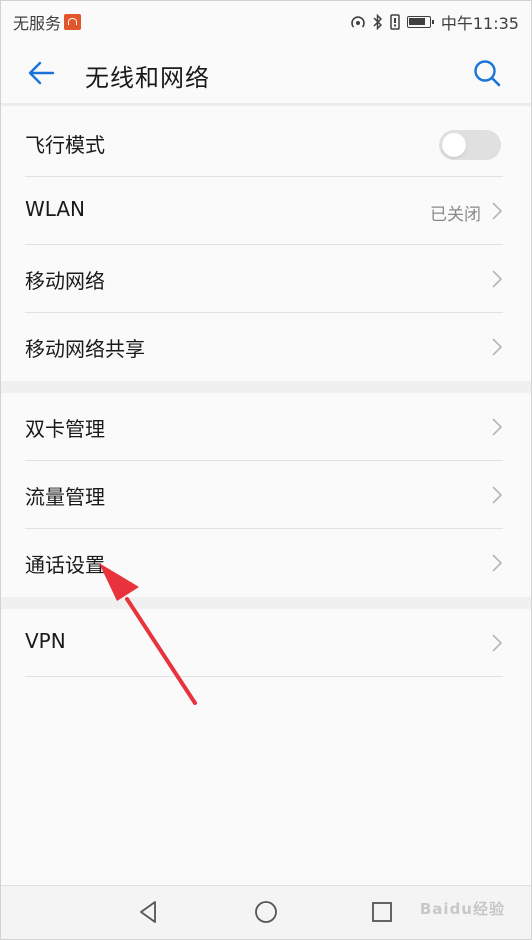 This screenshot has height=940, width=532. What do you see at coordinates (470, 145) in the screenshot?
I see `airplane-mode-toggle` at bounding box center [470, 145].